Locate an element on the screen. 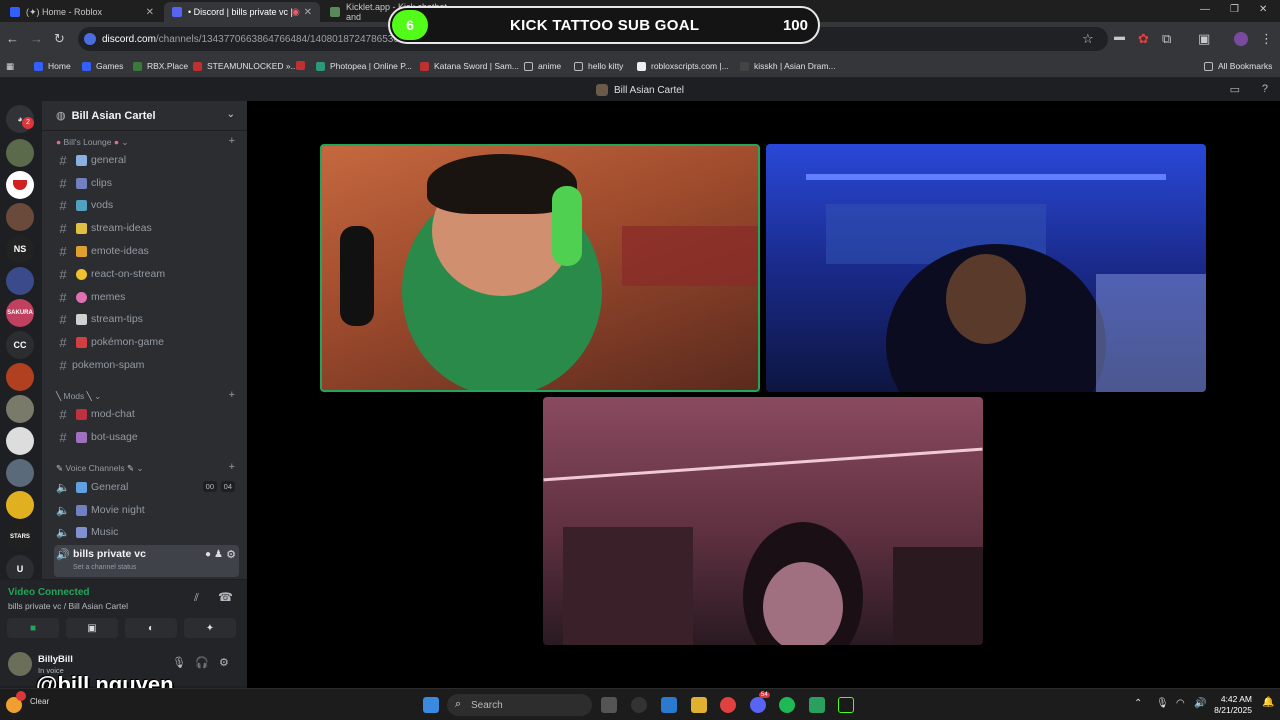 This screenshot has height=720, width=1280. wifi-icon: ◠ is located at coordinates (1180, 703).